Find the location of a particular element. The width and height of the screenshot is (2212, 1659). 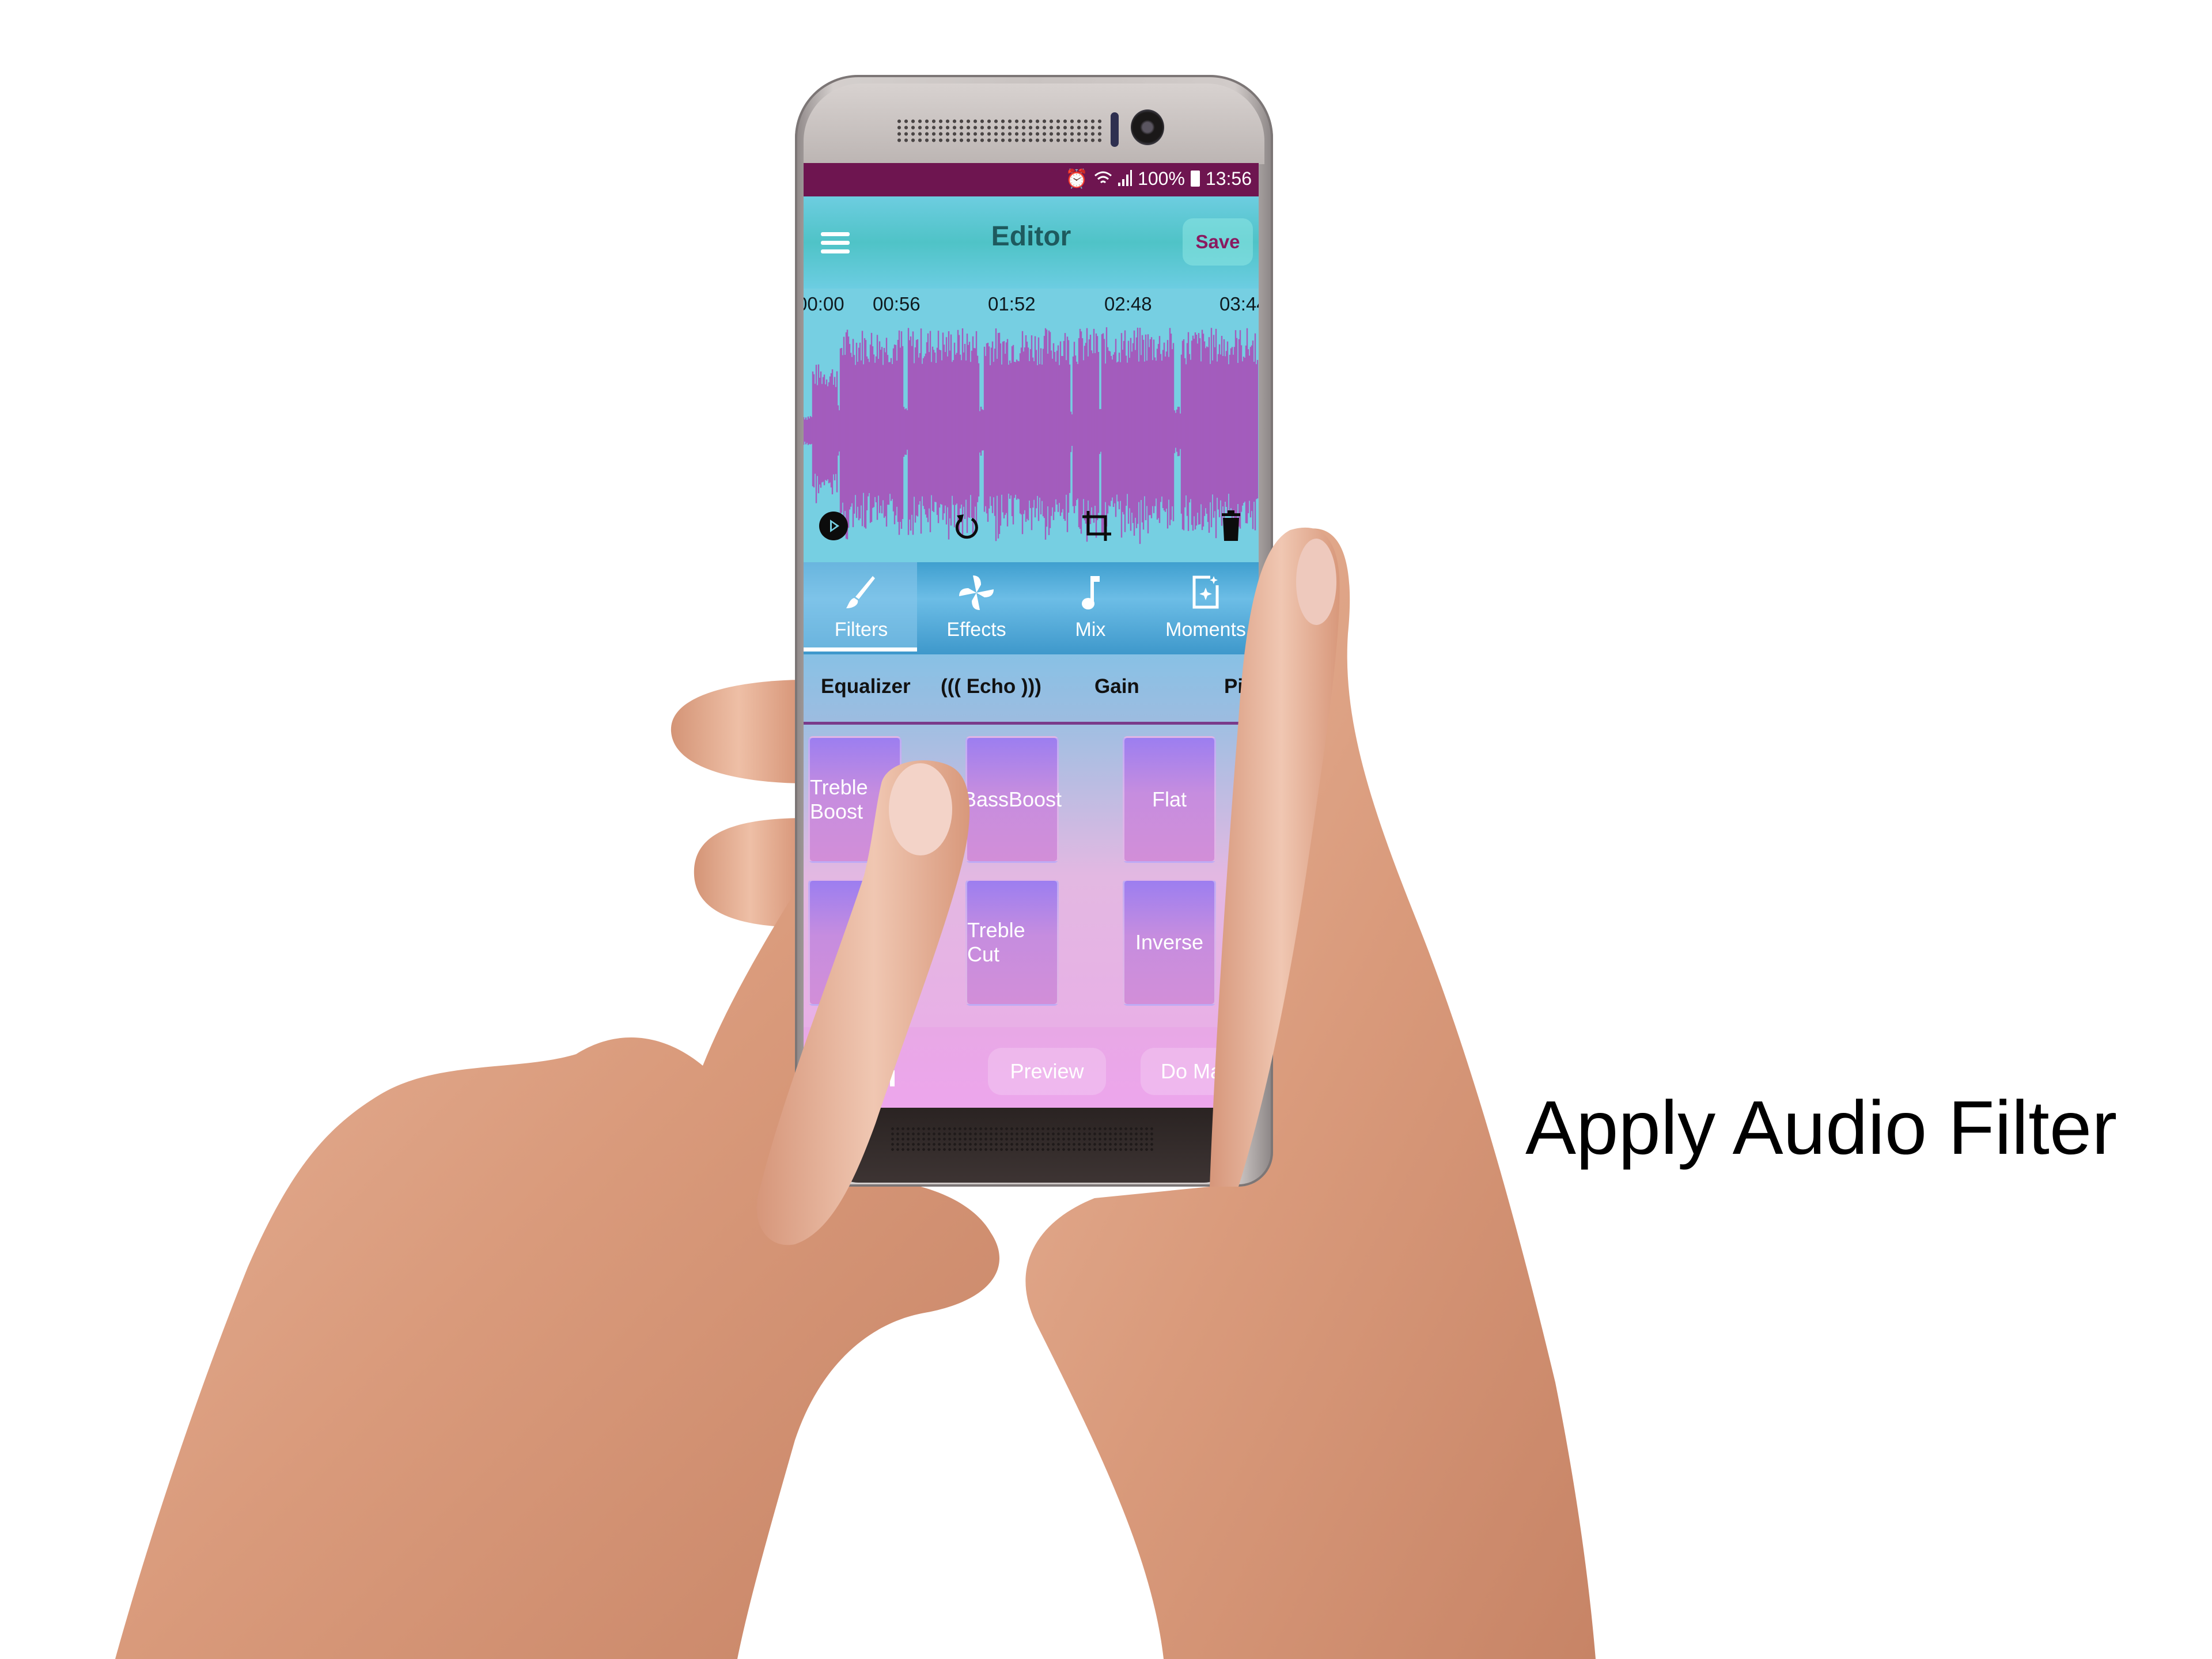

tab-moments: Moments is located at coordinates (1203, 607).